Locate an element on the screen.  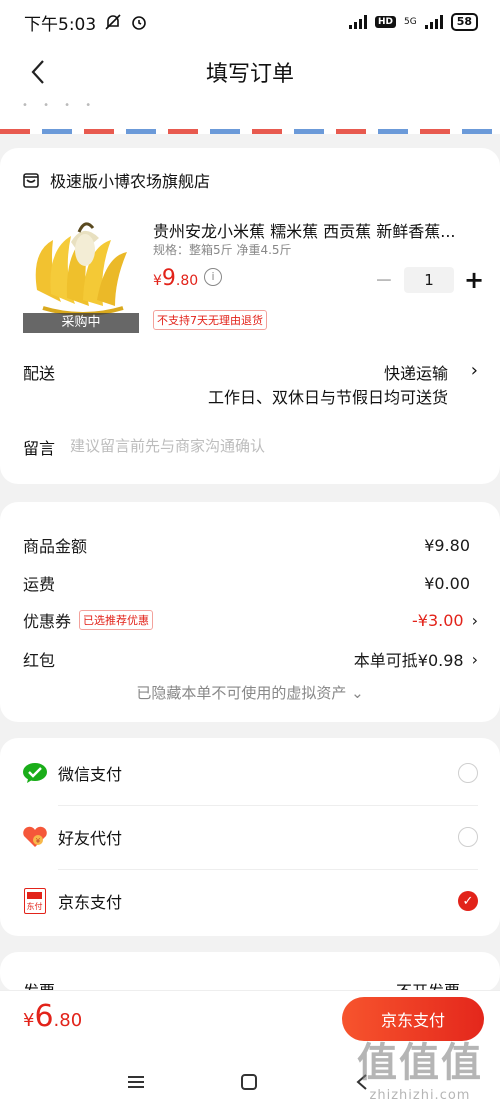
price-info-icon: i is located at coordinates (213, 277).